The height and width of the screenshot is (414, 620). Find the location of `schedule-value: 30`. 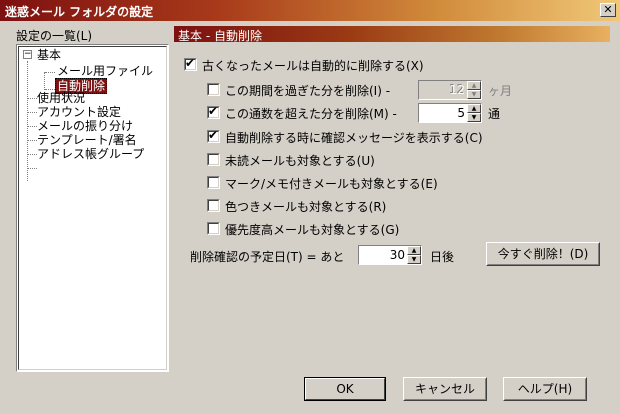

schedule-value: 30 is located at coordinates (397, 255).